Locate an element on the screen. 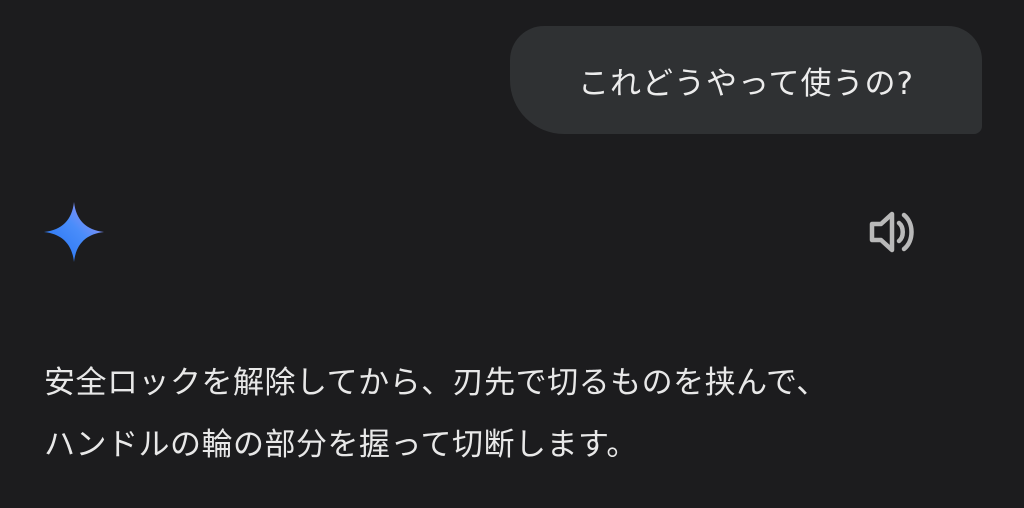  read-aloud-button is located at coordinates (892, 232).